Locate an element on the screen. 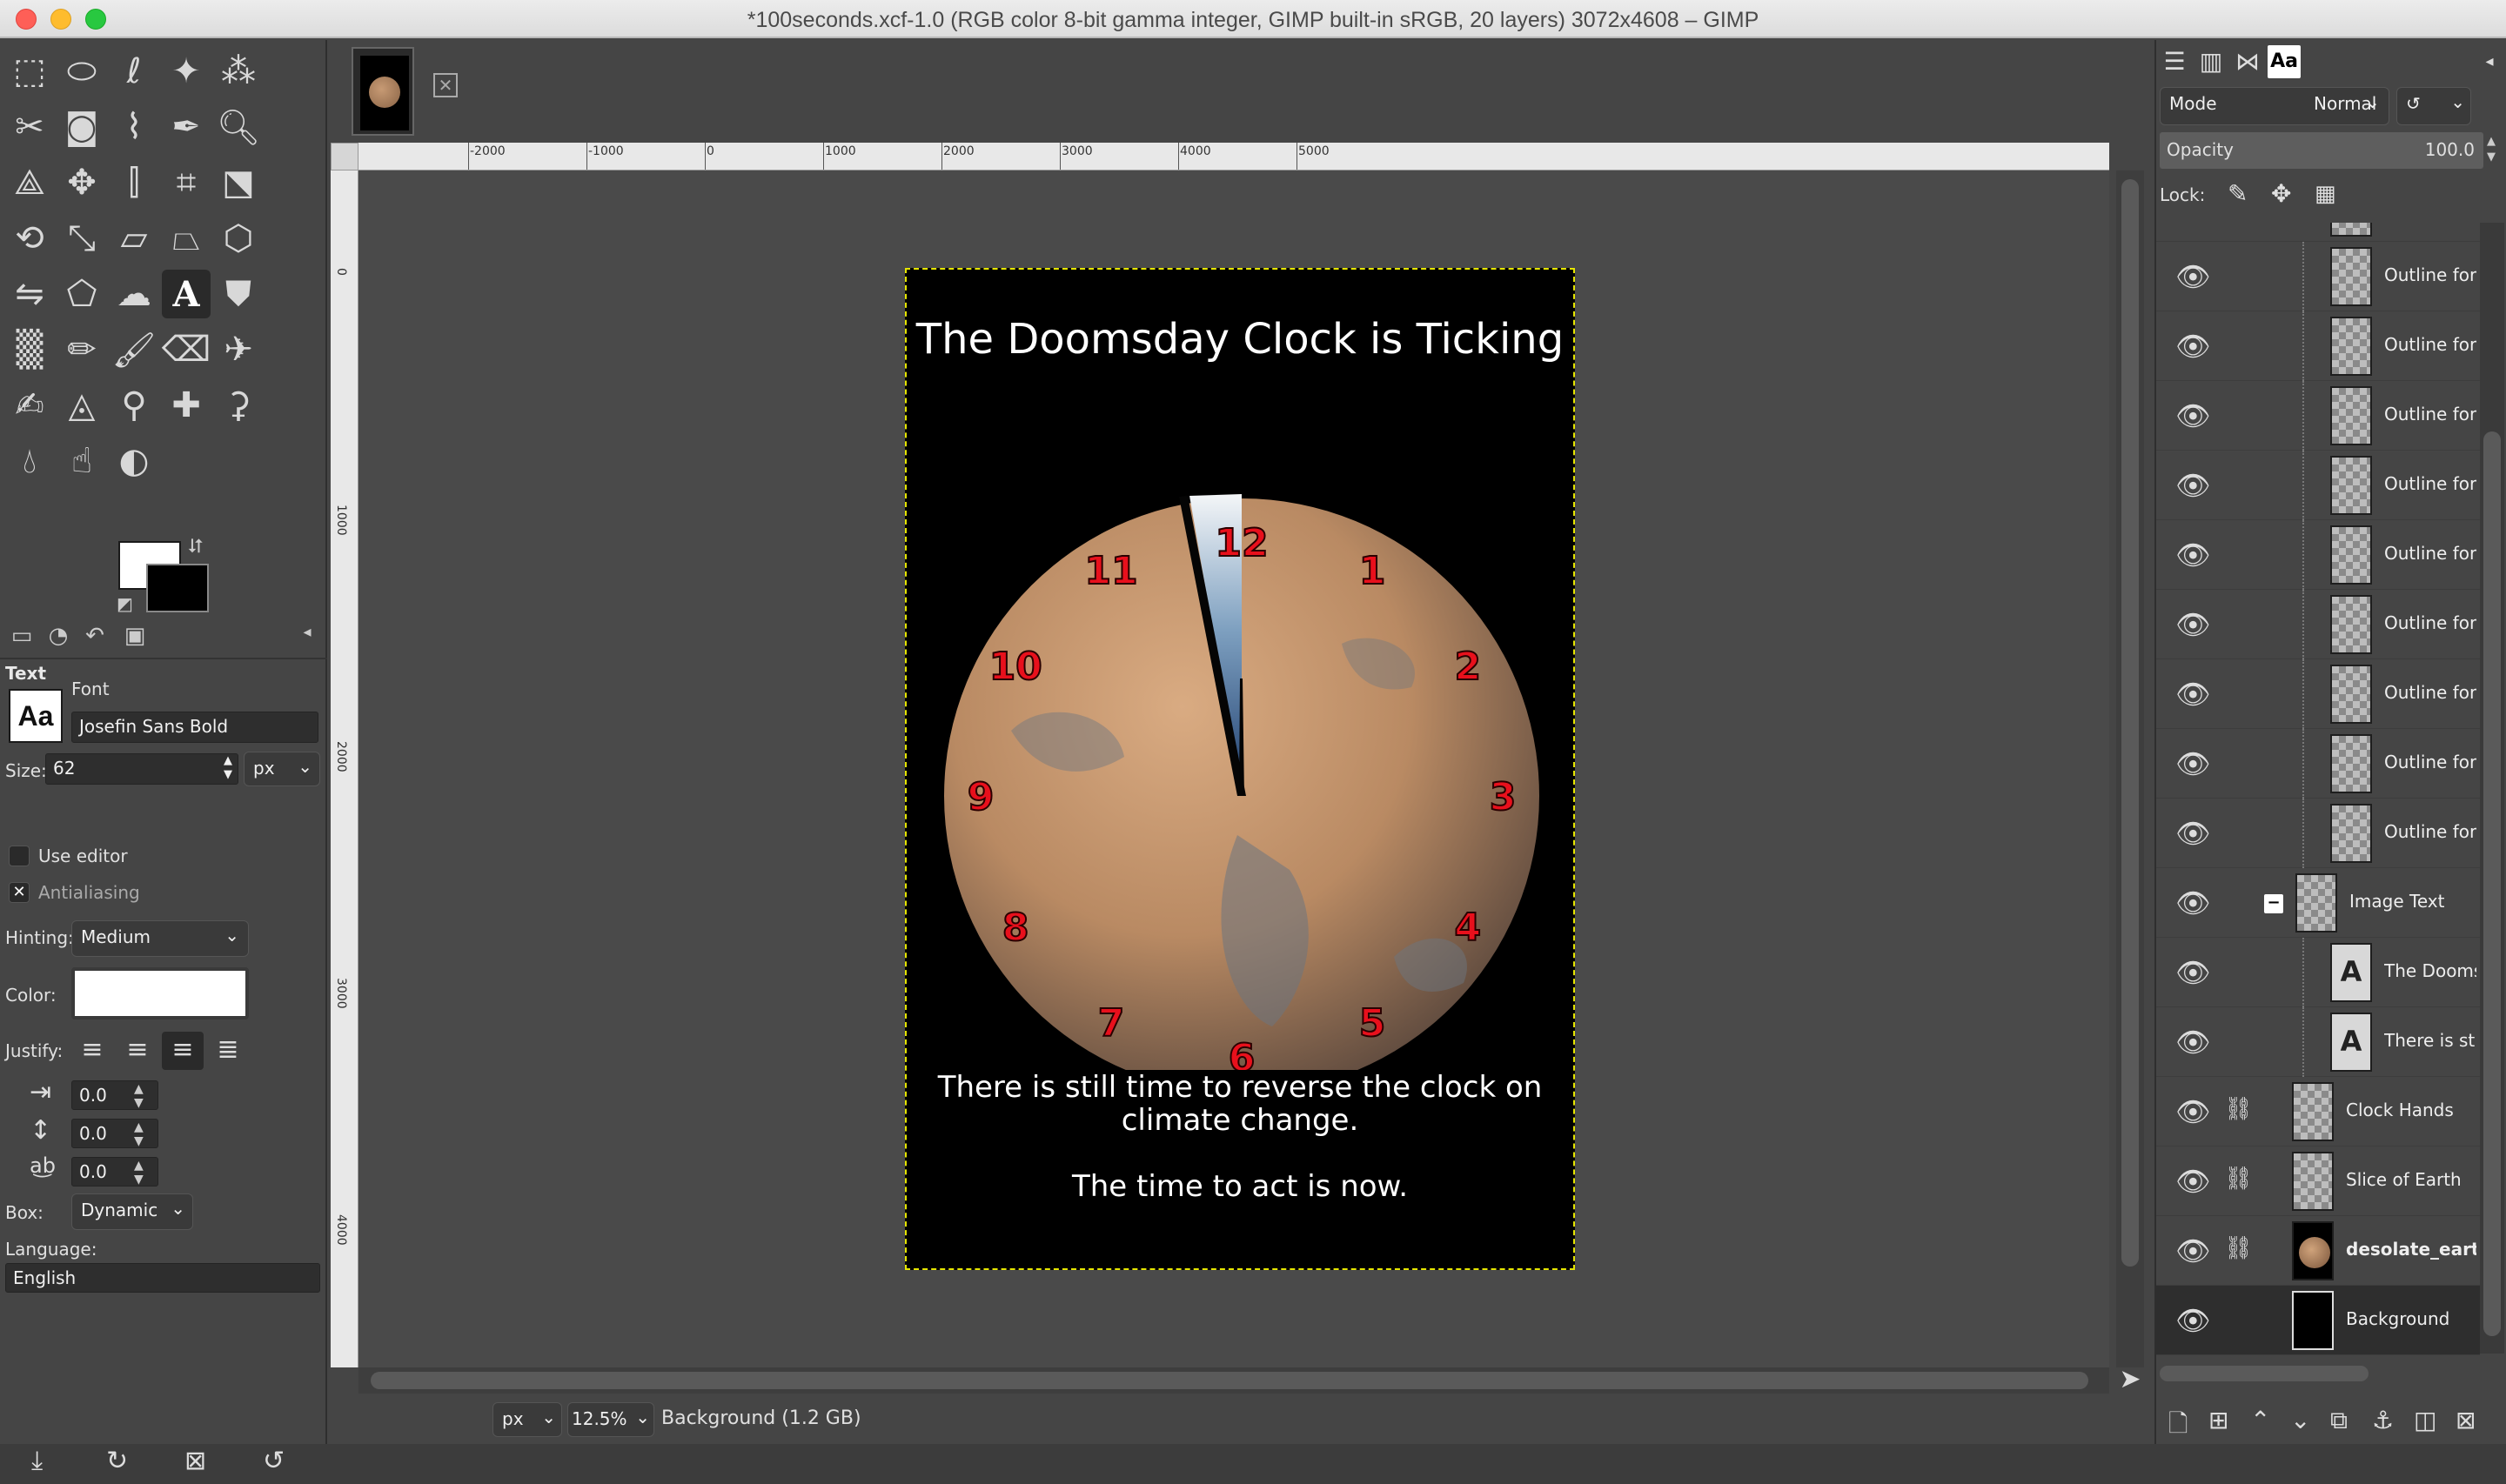 This screenshot has width=2506, height=1484. layer-name: Outline for 9 is located at coordinates (2430, 275).